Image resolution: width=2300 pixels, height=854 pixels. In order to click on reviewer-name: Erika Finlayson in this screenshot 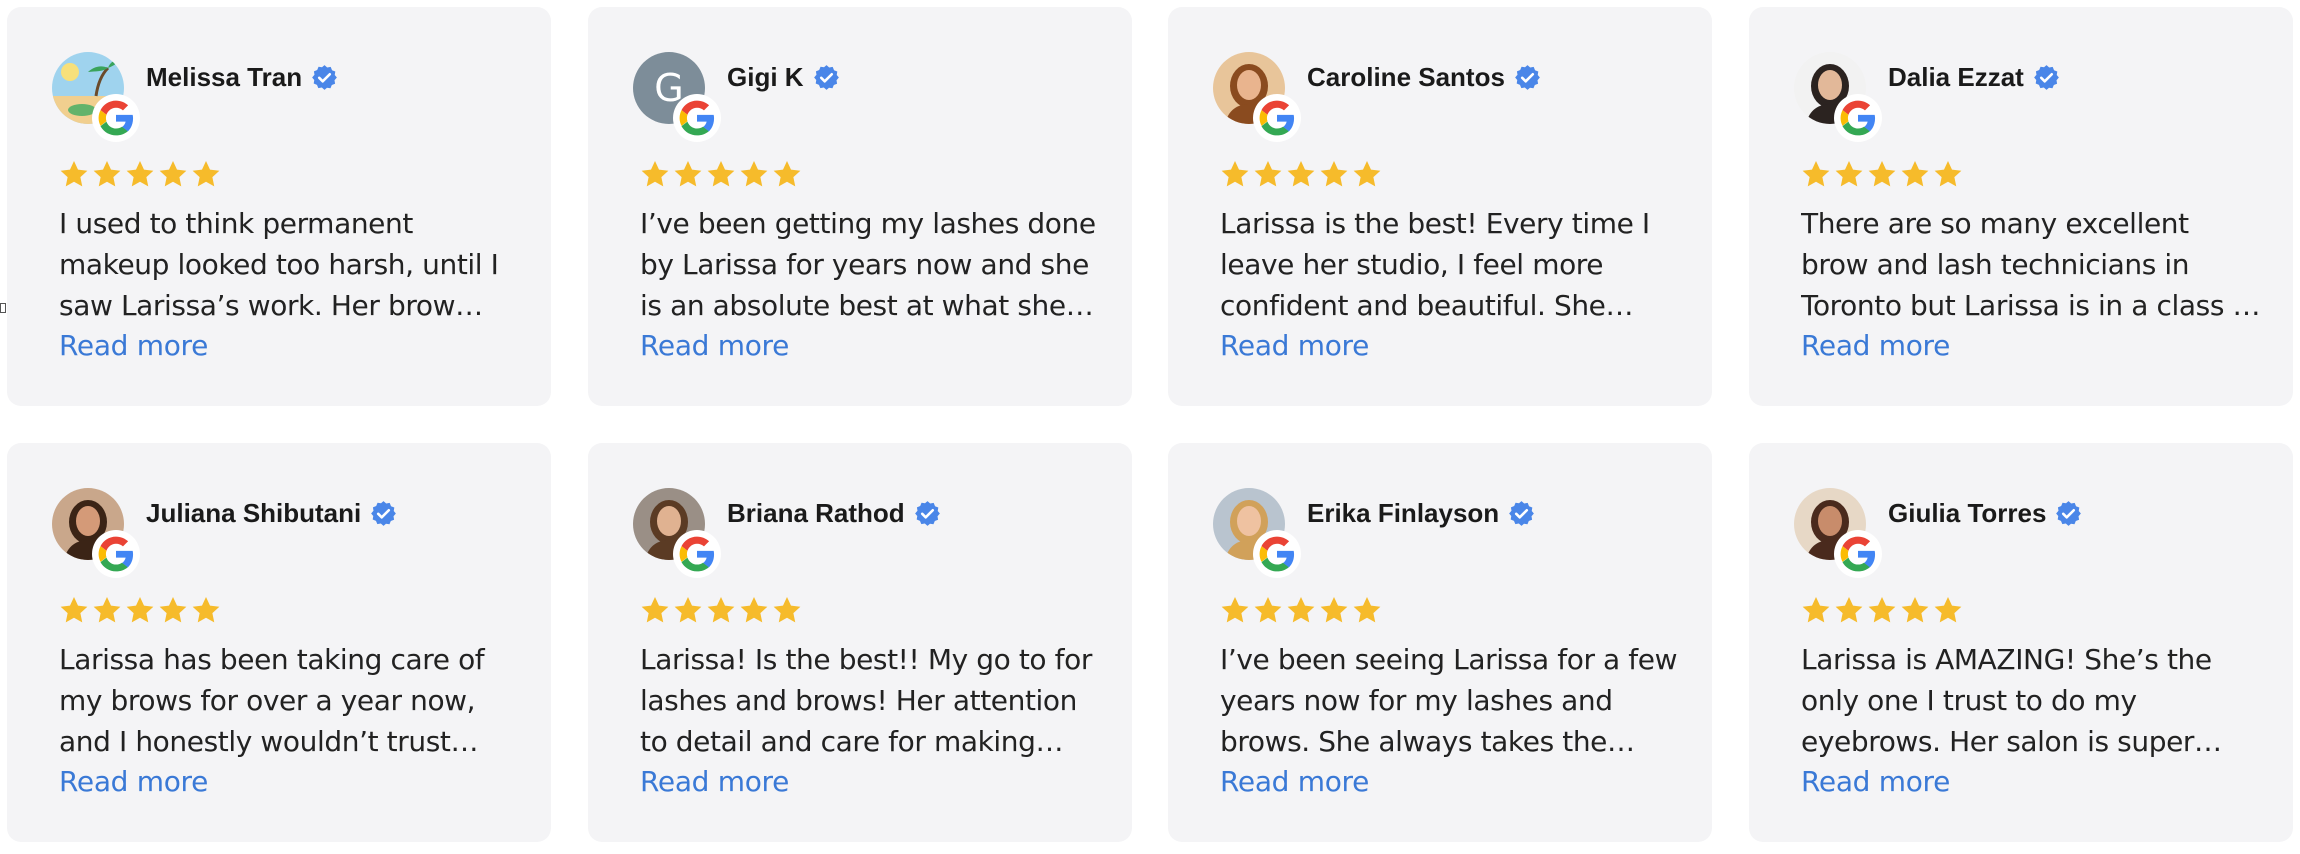, I will do `click(1403, 512)`.